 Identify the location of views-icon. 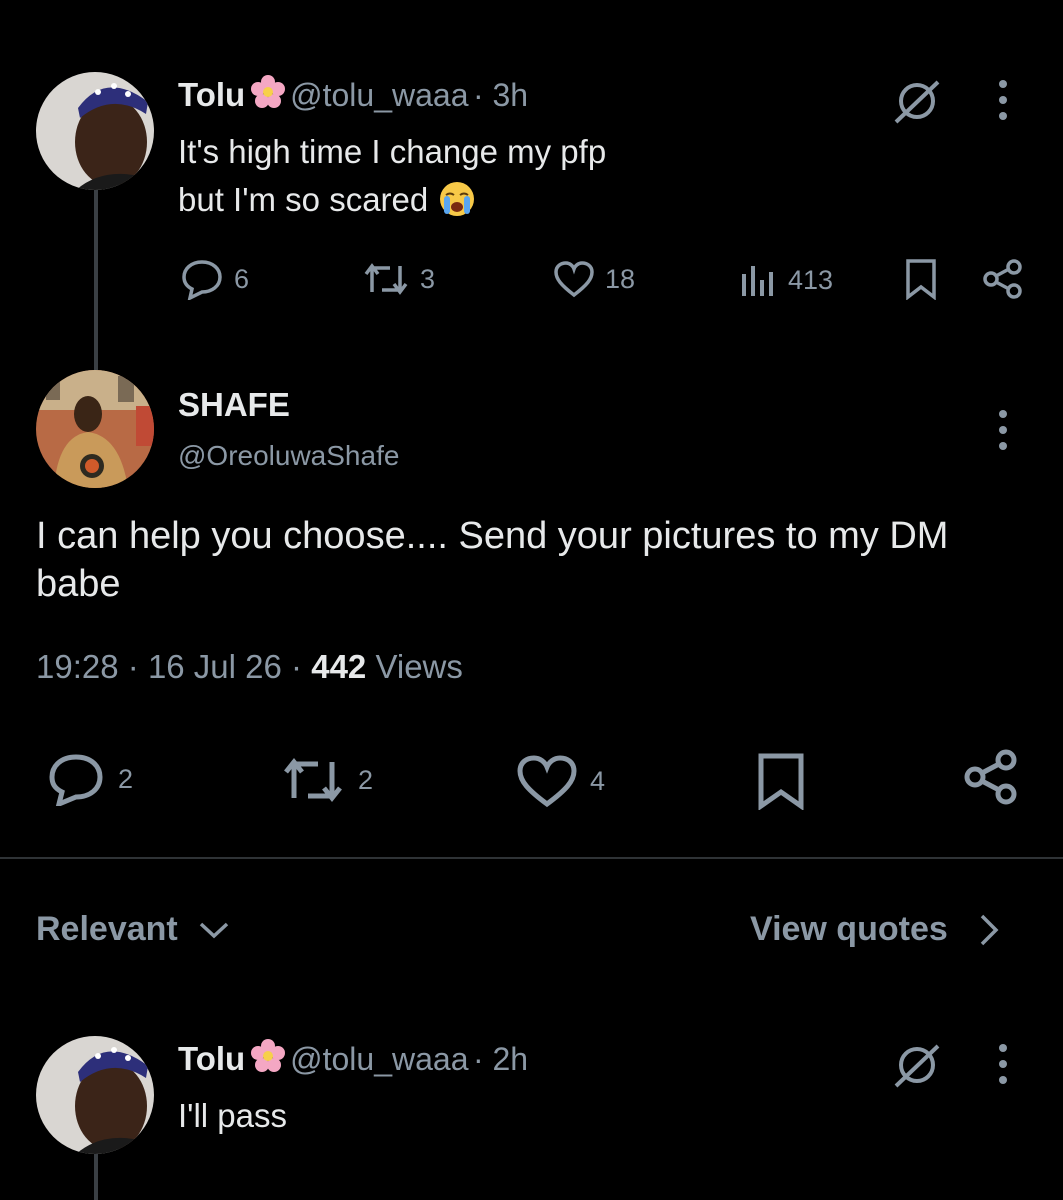
(757, 281).